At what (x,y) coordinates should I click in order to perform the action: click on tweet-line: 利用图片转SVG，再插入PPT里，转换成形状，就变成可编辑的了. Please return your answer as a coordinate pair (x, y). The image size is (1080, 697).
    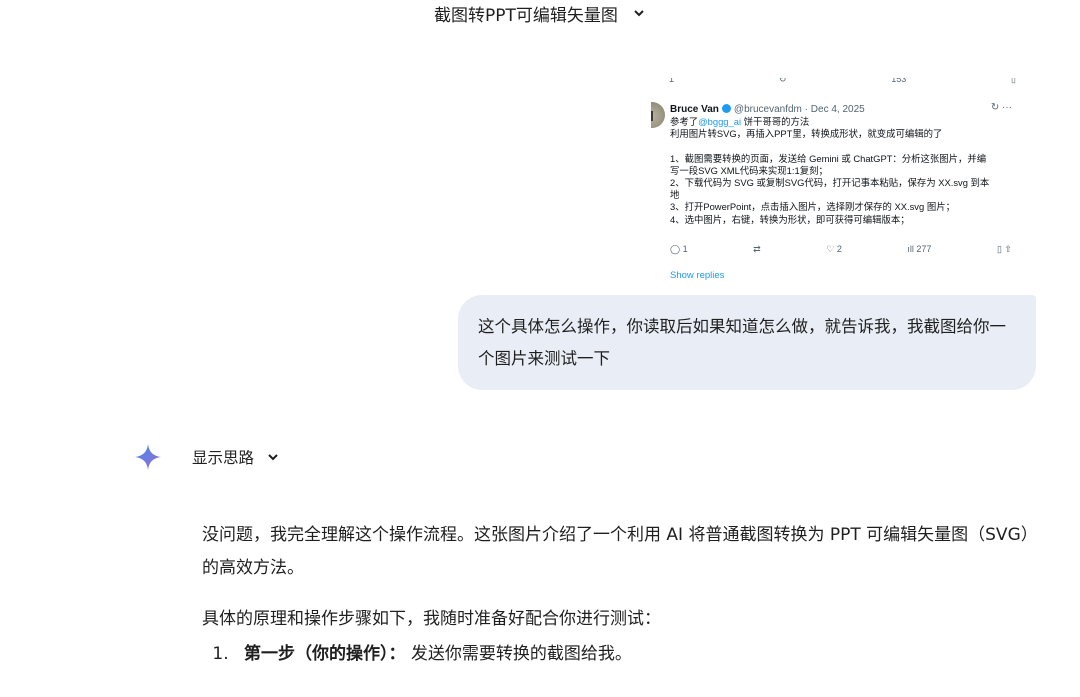
    Looking at the image, I should click on (806, 134).